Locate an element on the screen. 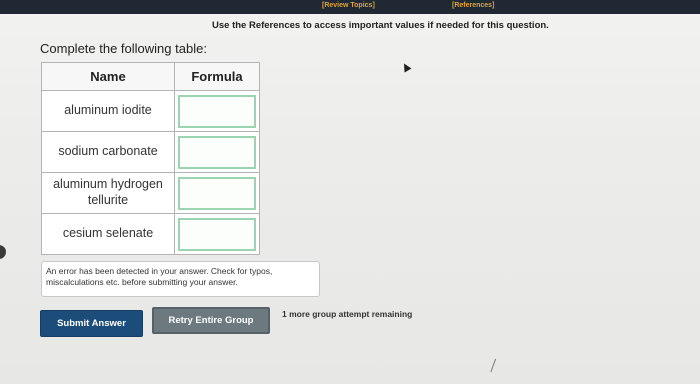 This screenshot has height=384, width=700. table-row: cesium selenate is located at coordinates (150, 234).